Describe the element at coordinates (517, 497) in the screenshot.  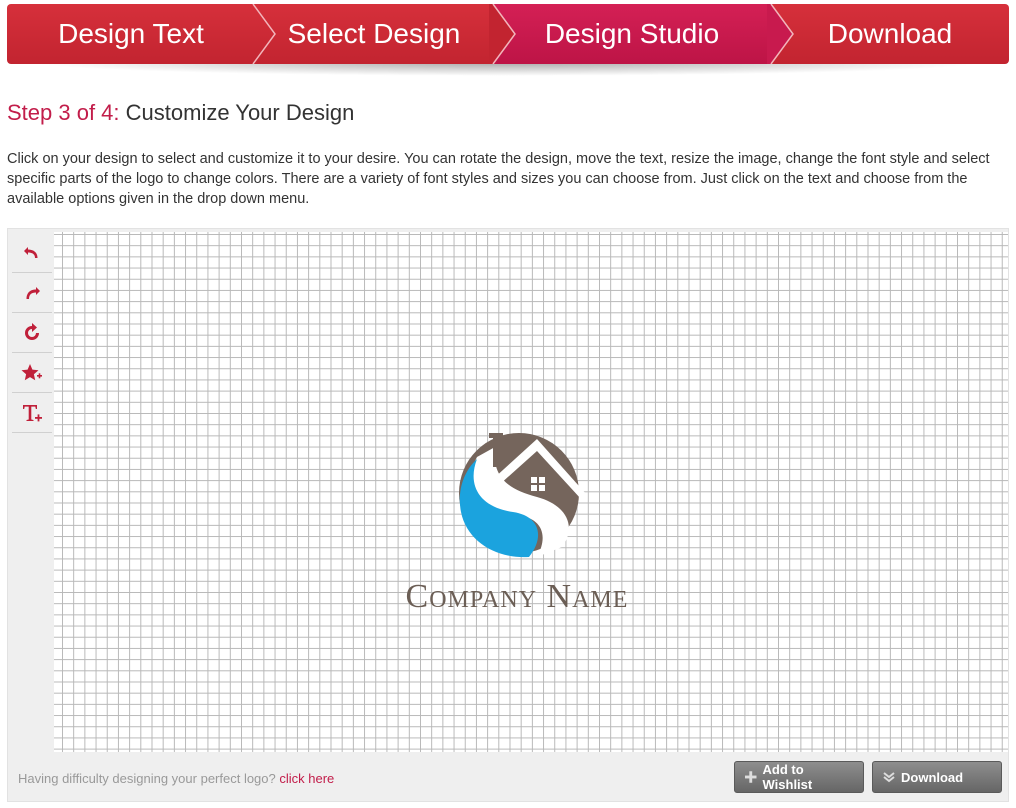
I see `house-logo-icon` at that location.